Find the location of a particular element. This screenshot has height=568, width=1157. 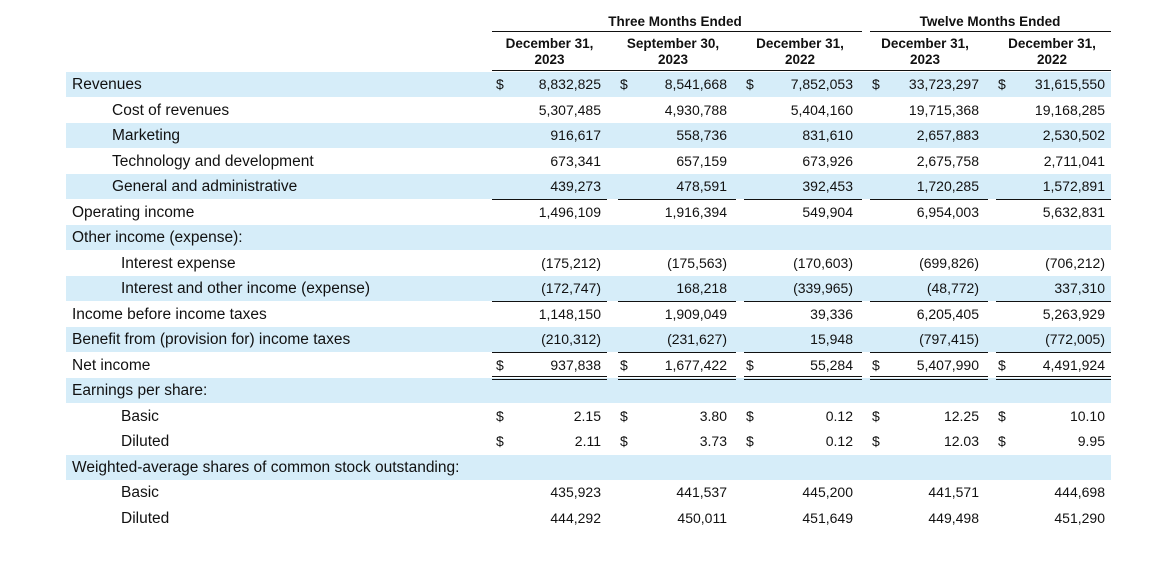

cell-value-col-3: 5,404,160 is located at coordinates (821, 109).